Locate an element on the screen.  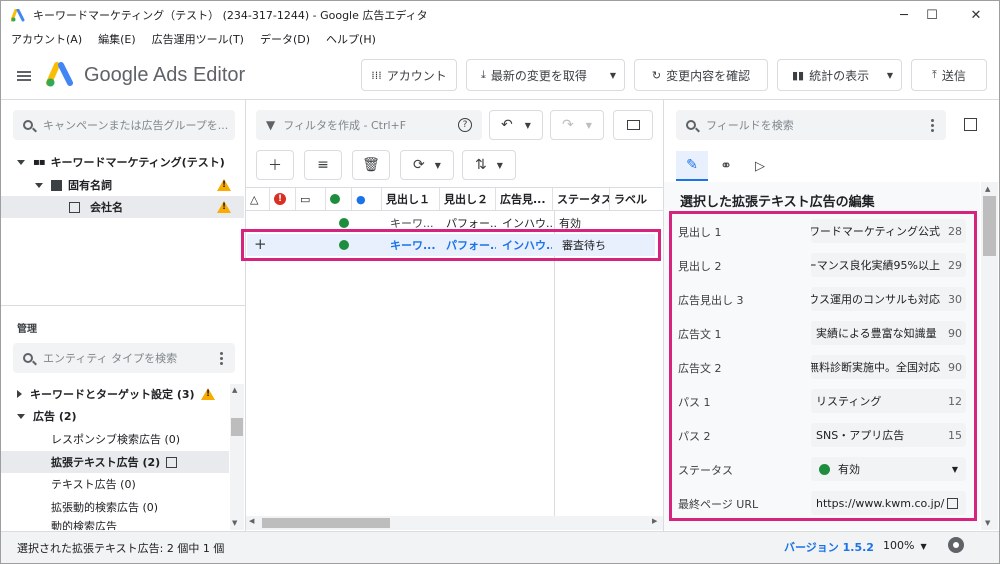
version-link: バージョン 1.5.2 is located at coordinates (829, 547).